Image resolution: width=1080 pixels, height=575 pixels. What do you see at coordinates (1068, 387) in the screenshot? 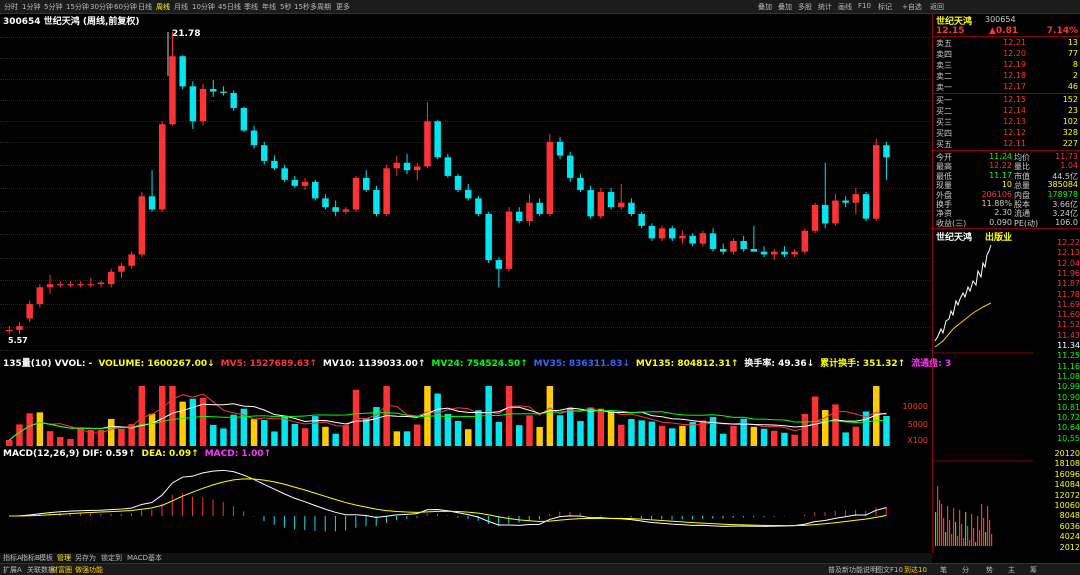
I see `mini-price-tick: 10.99` at bounding box center [1068, 387].